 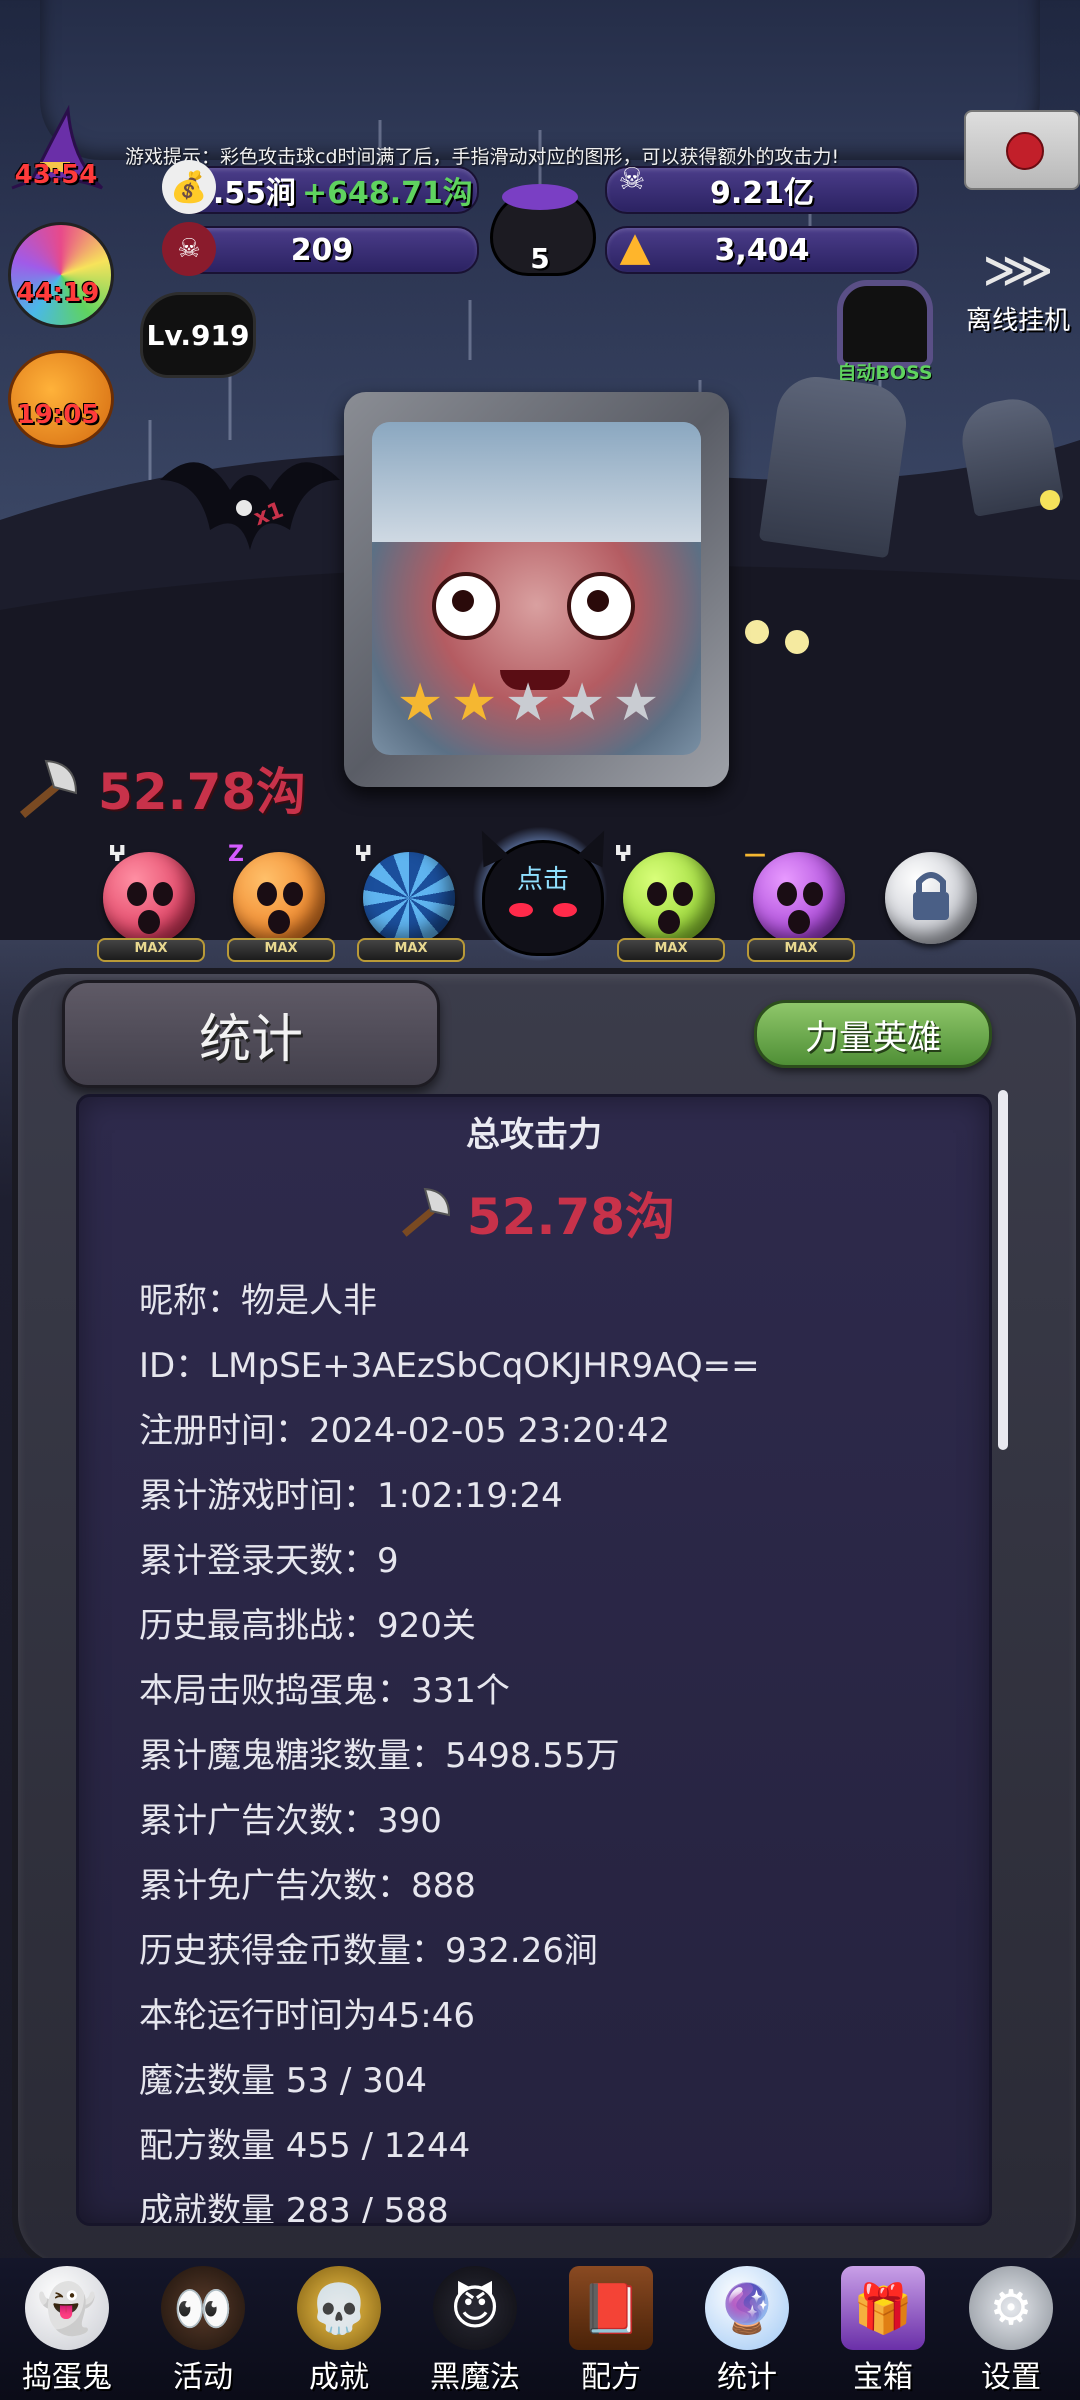 I want to click on boss-hat, so click(x=536, y=482).